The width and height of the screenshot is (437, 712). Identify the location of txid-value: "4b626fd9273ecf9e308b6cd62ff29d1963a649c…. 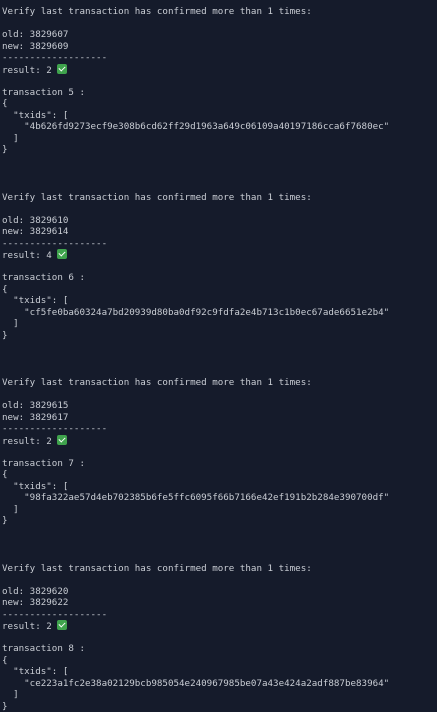
(219, 127).